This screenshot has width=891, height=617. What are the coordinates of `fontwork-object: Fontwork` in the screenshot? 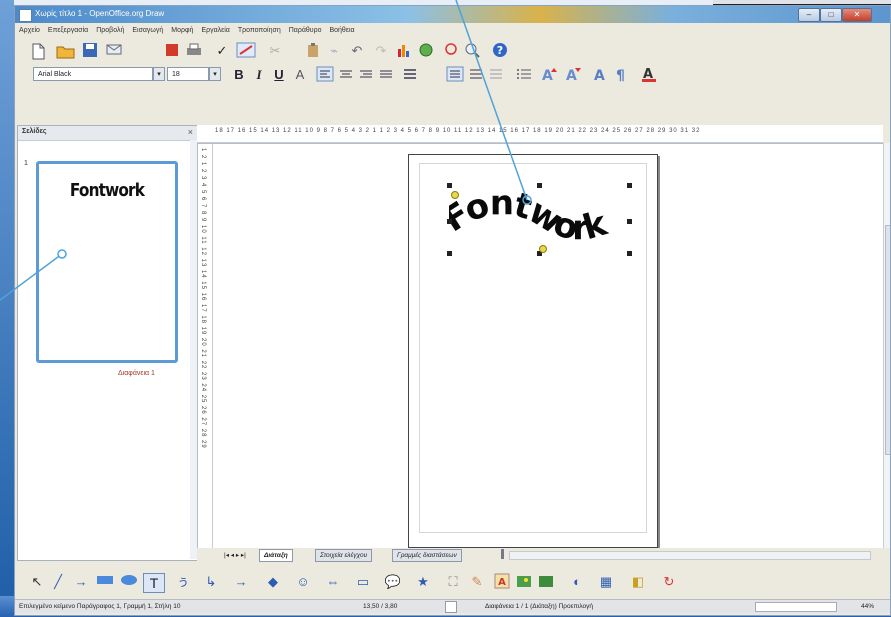 It's located at (534, 221).